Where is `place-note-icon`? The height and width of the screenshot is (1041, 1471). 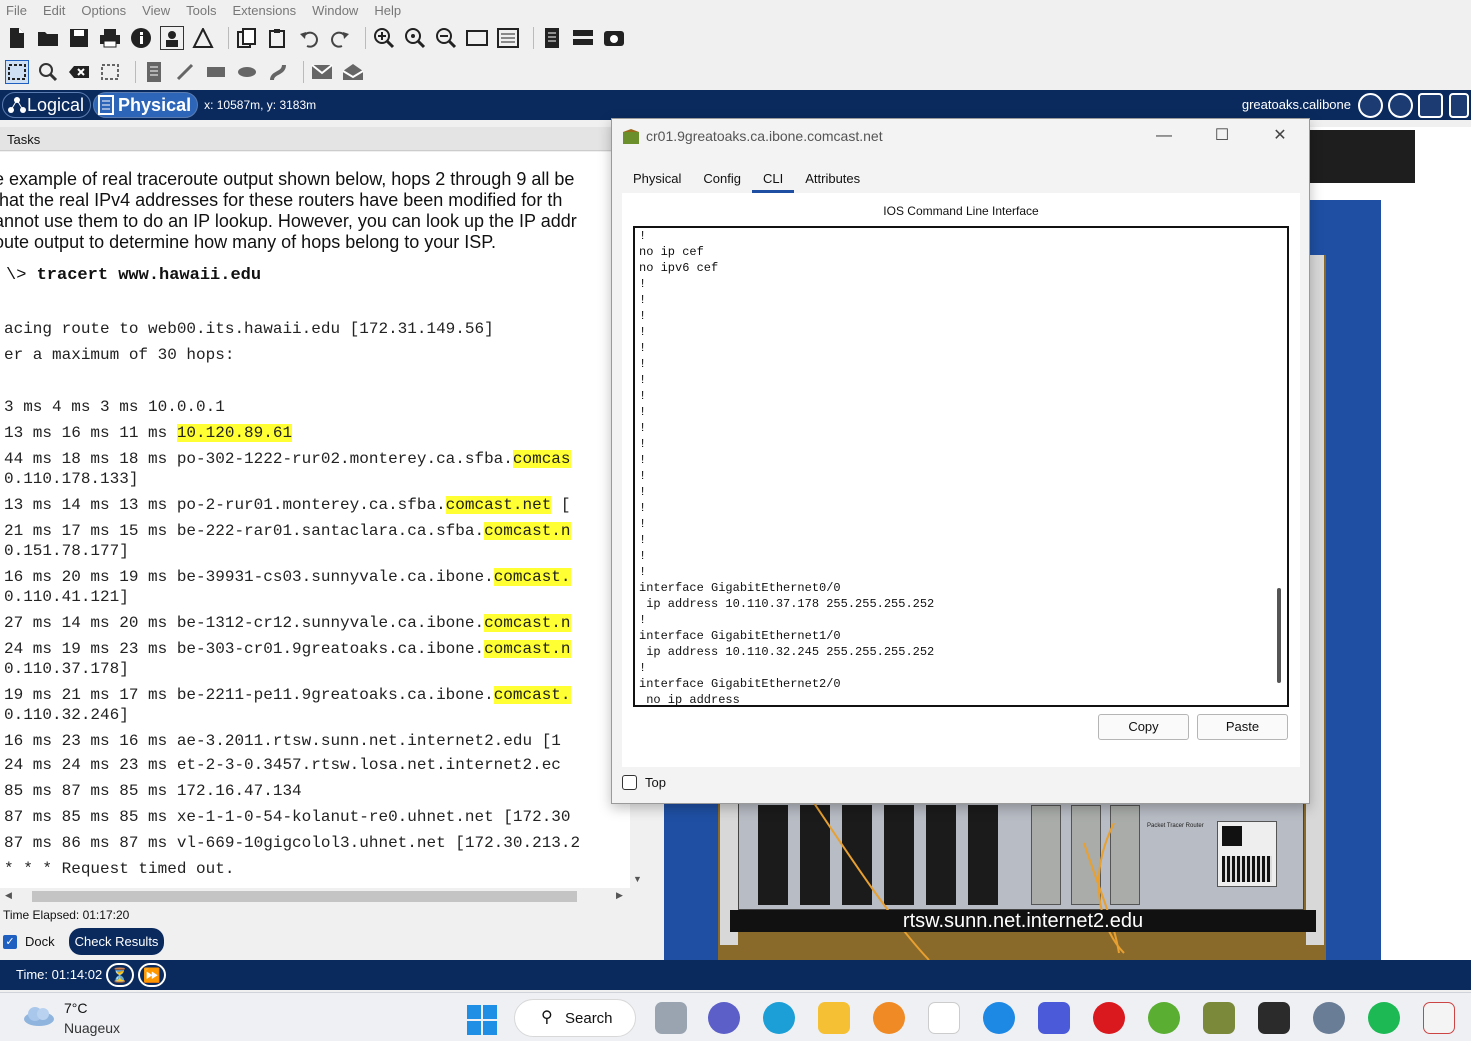
place-note-icon is located at coordinates (154, 72).